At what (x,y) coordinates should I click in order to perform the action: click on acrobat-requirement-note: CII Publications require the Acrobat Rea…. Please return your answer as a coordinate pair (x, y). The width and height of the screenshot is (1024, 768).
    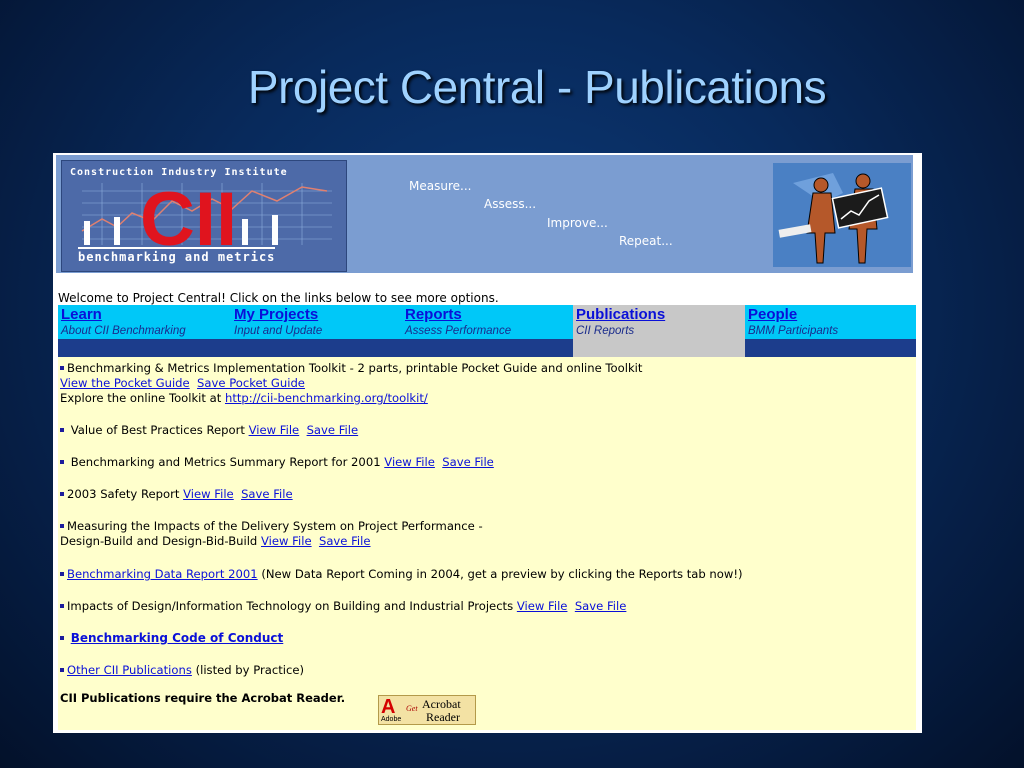
    Looking at the image, I should click on (203, 698).